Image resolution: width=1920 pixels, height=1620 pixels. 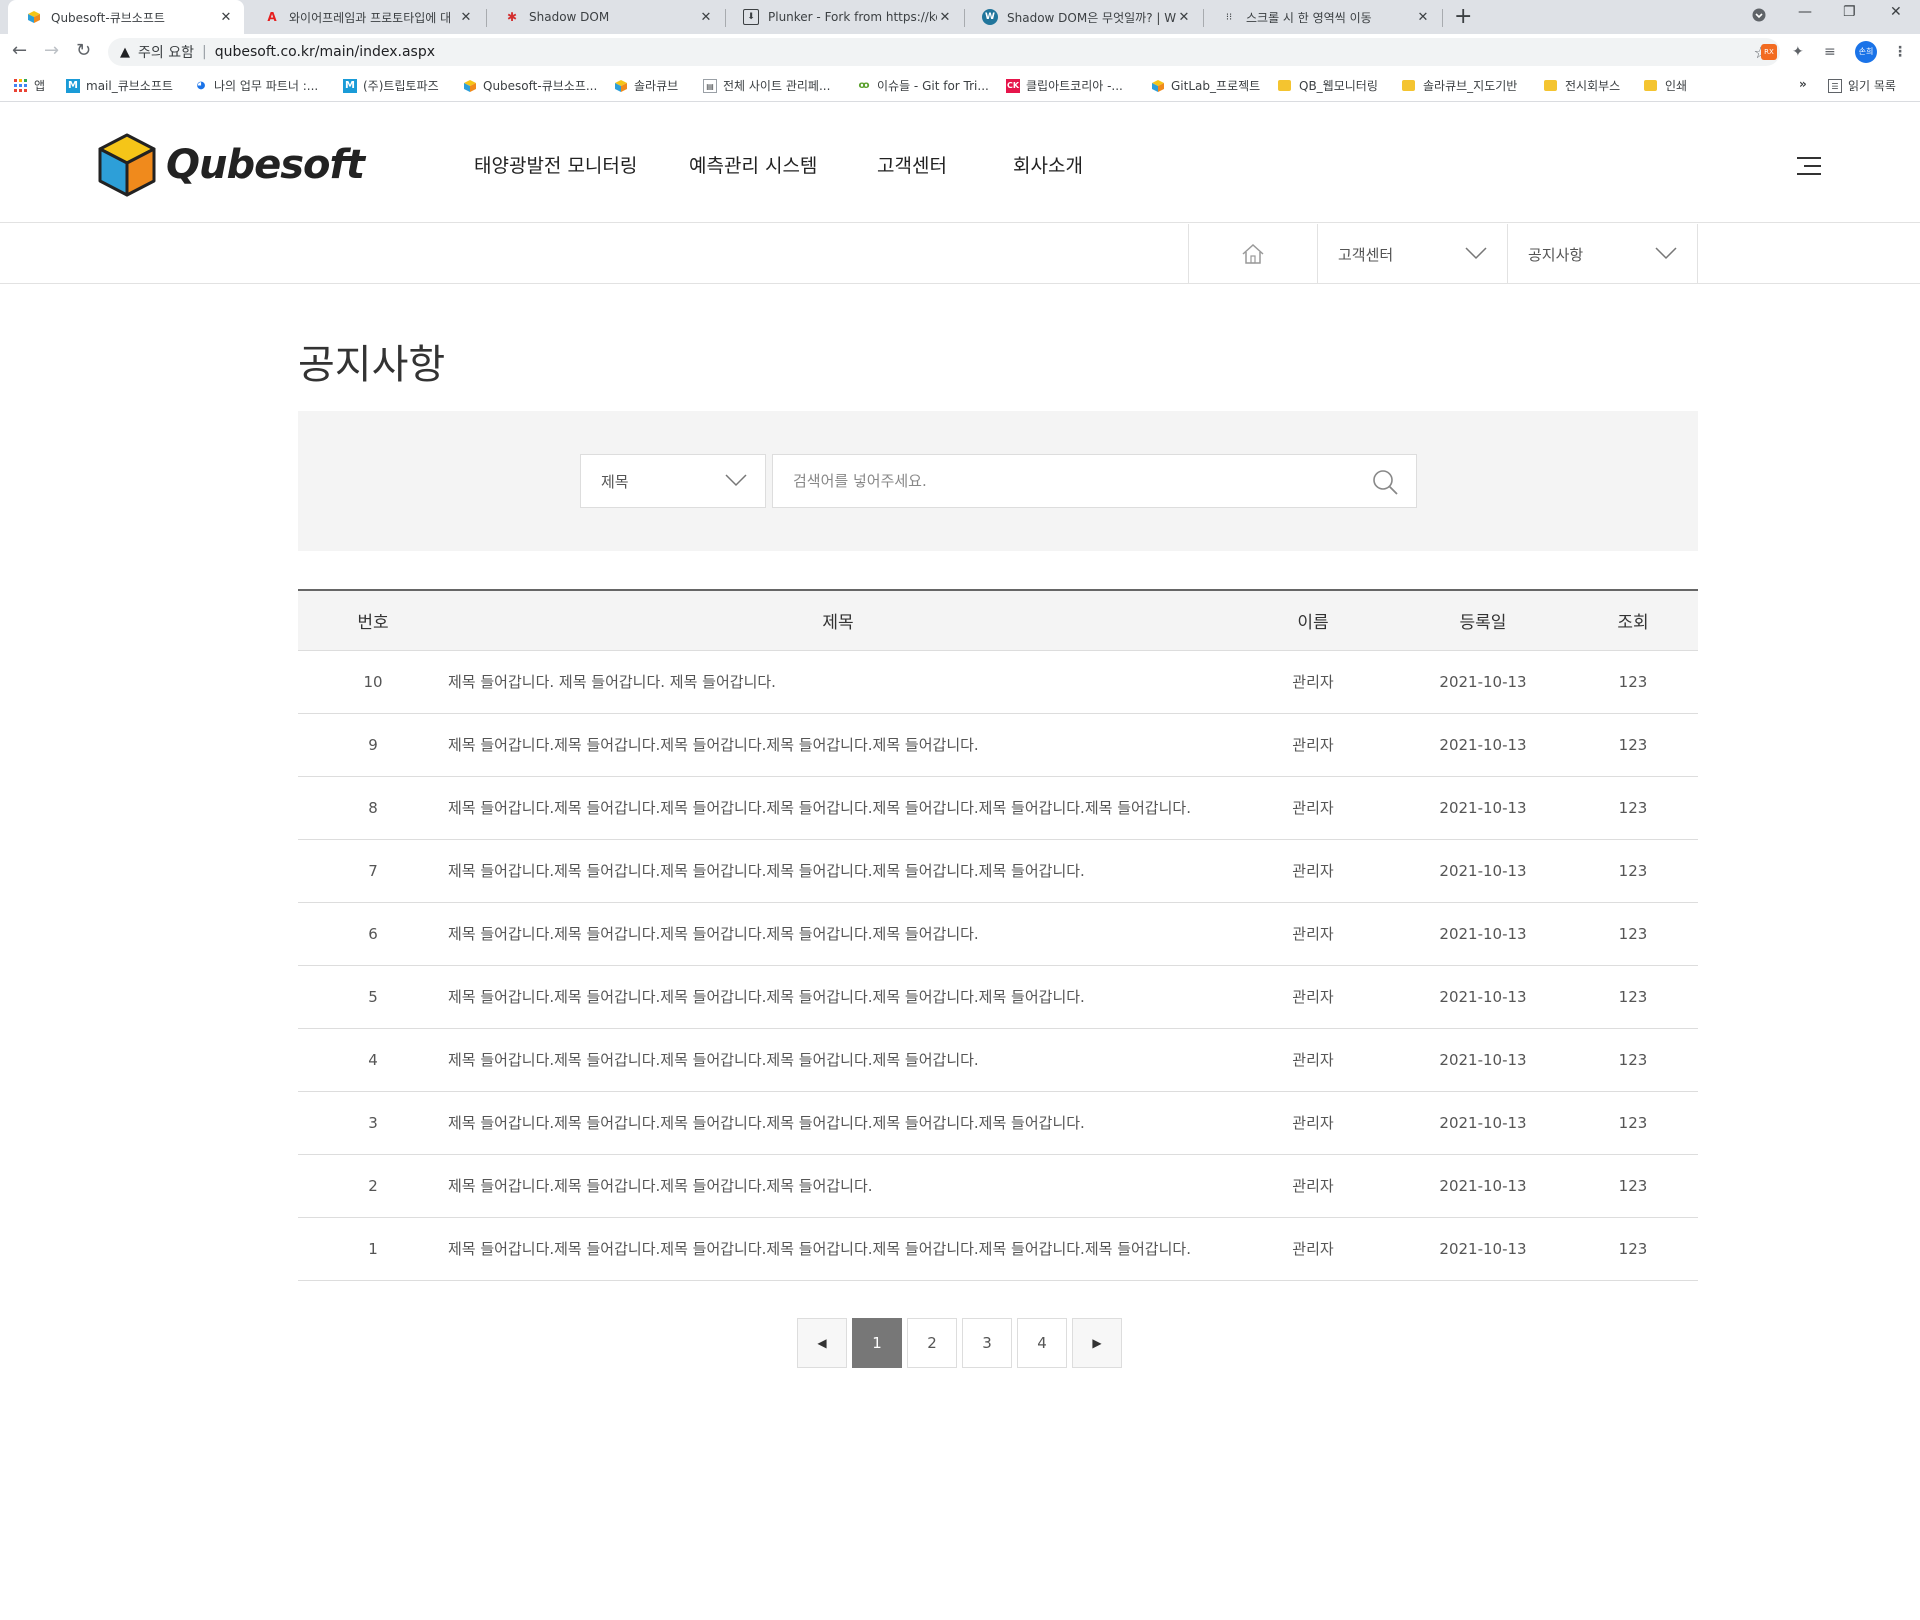 What do you see at coordinates (1849, 12) in the screenshot?
I see `restore-icon: ❐` at bounding box center [1849, 12].